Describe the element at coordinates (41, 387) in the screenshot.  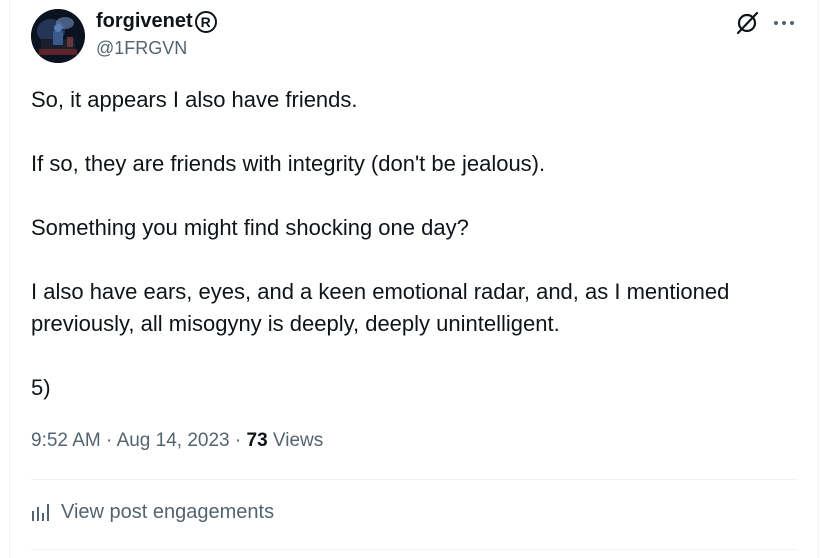
I see `post-paragraph: 5)` at that location.